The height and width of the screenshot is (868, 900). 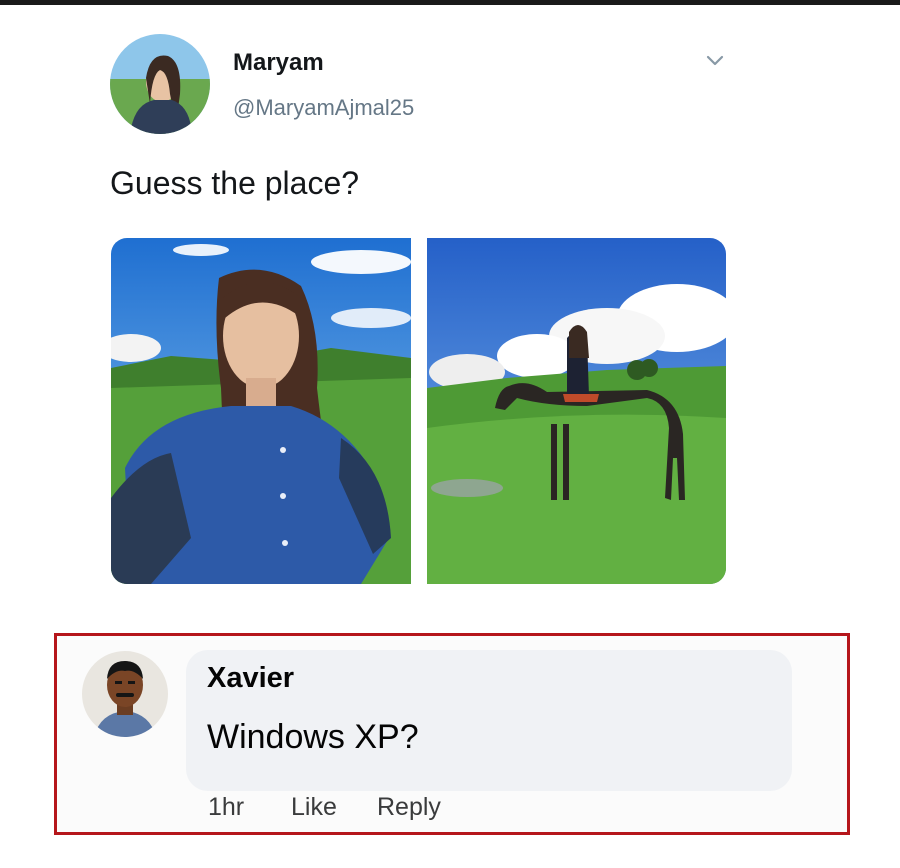 What do you see at coordinates (235, 183) in the screenshot?
I see `tweet-text: Guess the place?` at bounding box center [235, 183].